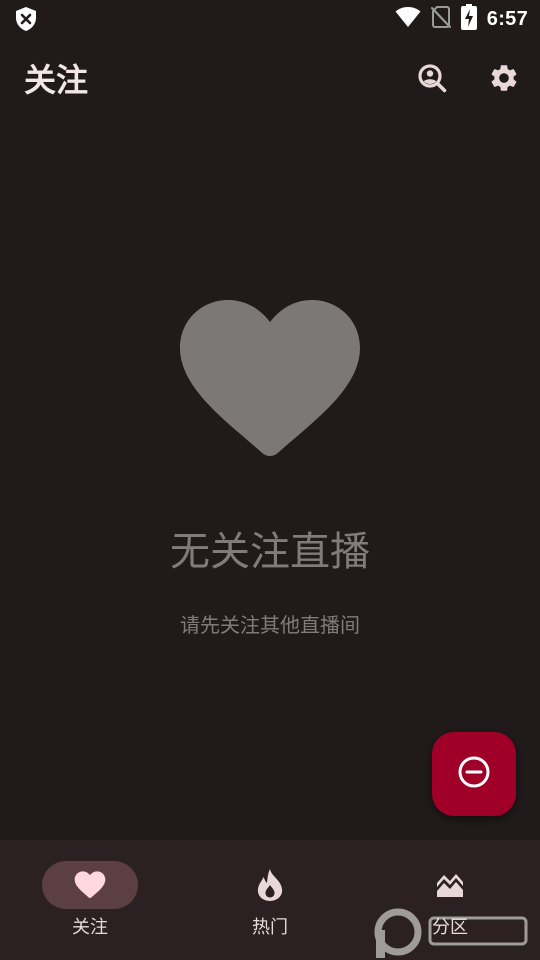  What do you see at coordinates (270, 885) in the screenshot?
I see `fire-icon` at bounding box center [270, 885].